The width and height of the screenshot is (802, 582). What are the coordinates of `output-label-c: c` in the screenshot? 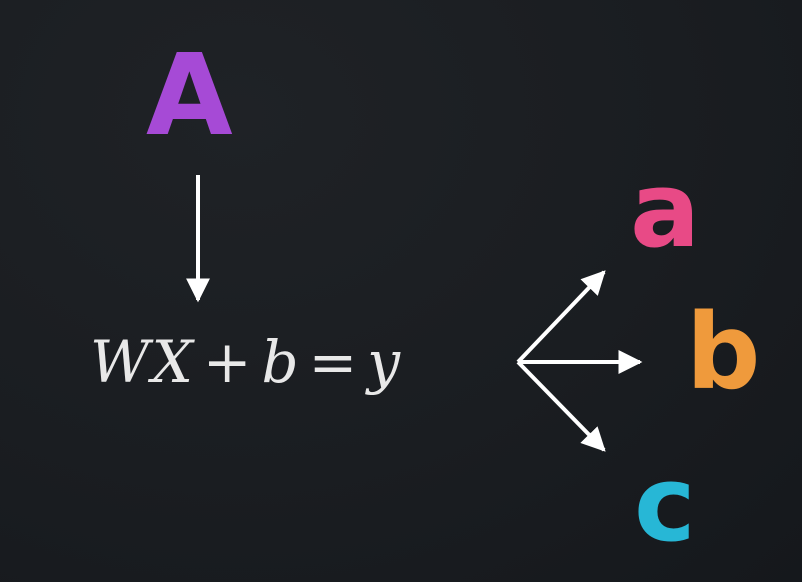 It's located at (665, 504).